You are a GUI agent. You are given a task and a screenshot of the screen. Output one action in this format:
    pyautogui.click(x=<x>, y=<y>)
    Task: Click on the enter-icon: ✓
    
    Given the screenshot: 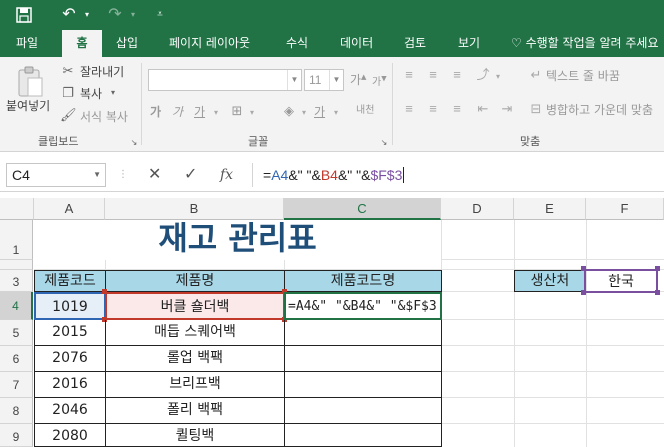 What is the action you would take?
    pyautogui.click(x=190, y=175)
    